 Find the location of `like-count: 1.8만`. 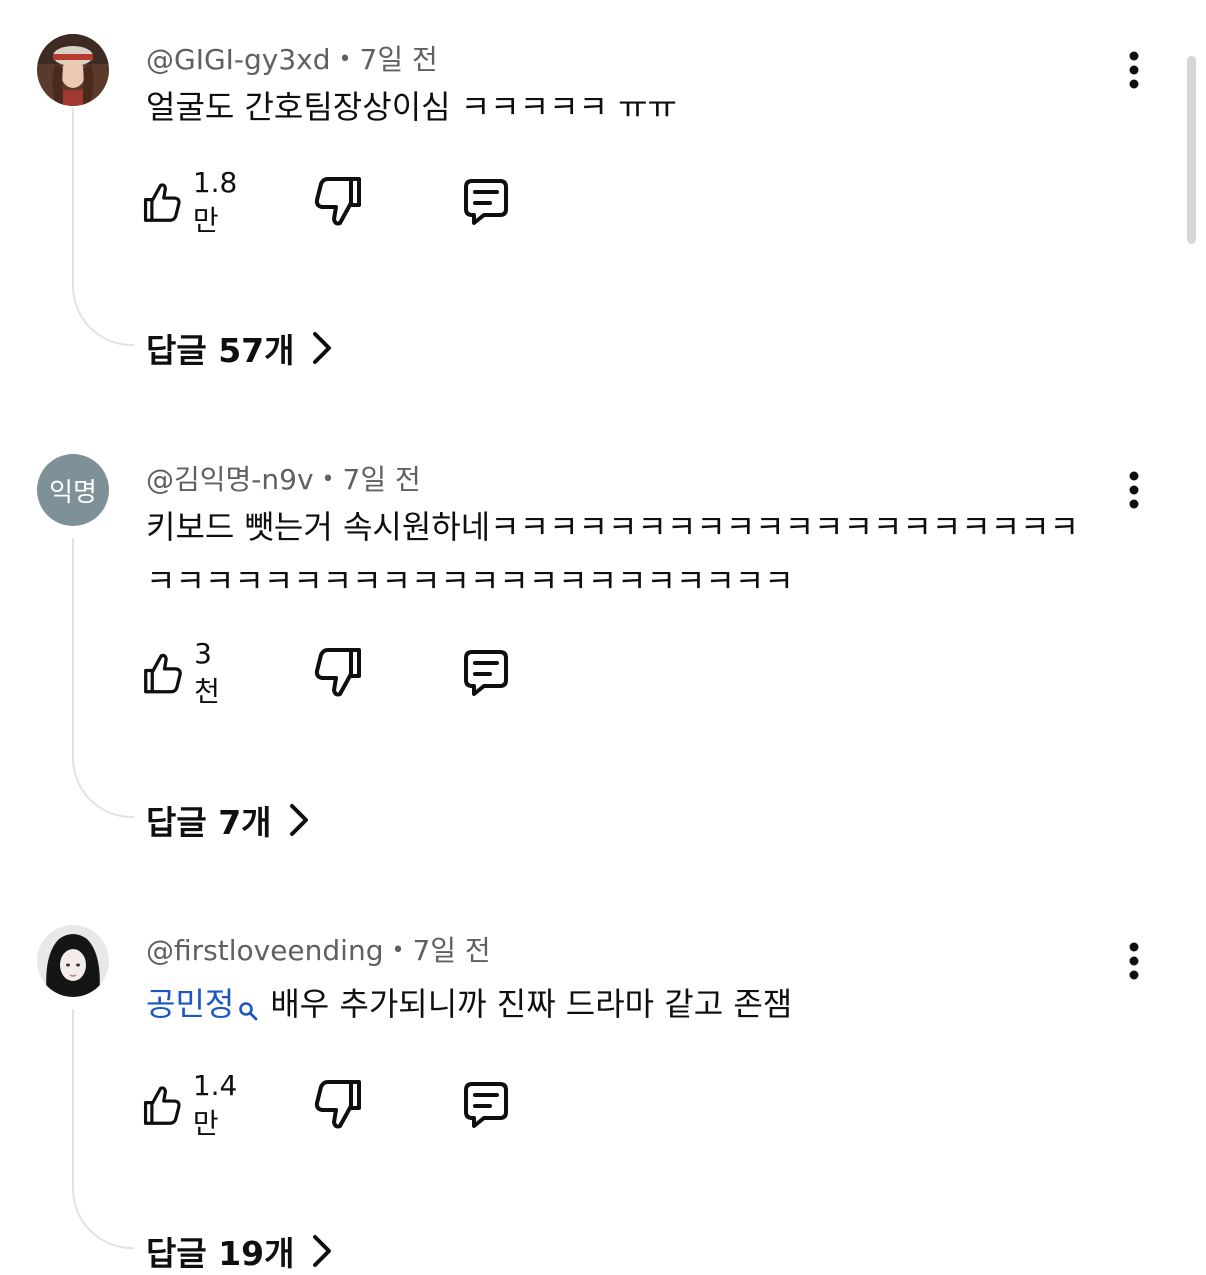

like-count: 1.8만 is located at coordinates (215, 201).